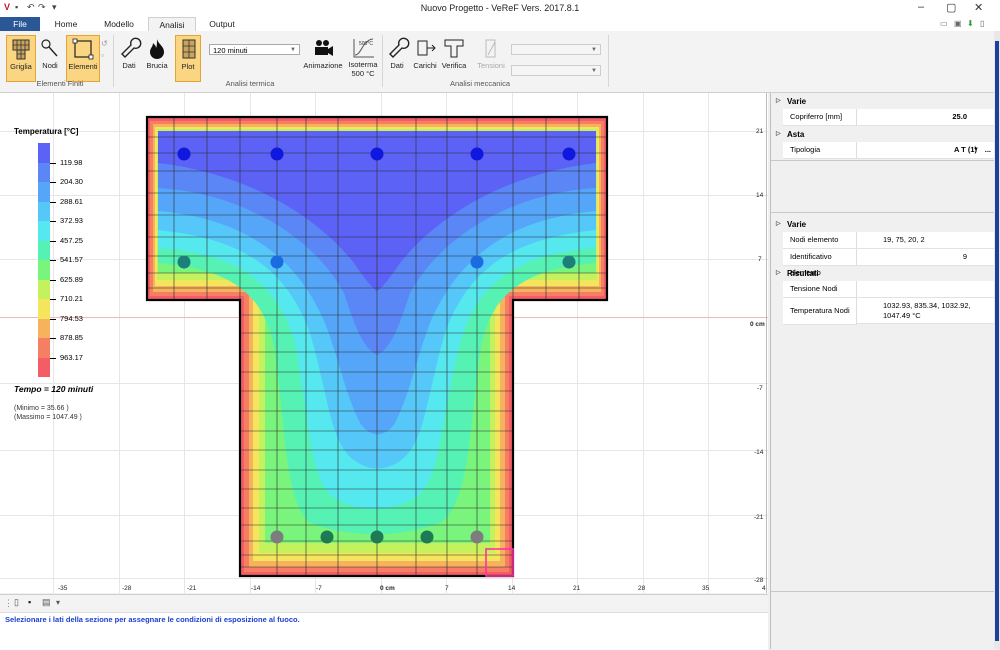 This screenshot has height=650, width=1000. Describe the element at coordinates (926, 311) in the screenshot. I see `temperatura-nodi-value: 1032.93, 835.34, 1032.92, 1047.49 °C` at that location.